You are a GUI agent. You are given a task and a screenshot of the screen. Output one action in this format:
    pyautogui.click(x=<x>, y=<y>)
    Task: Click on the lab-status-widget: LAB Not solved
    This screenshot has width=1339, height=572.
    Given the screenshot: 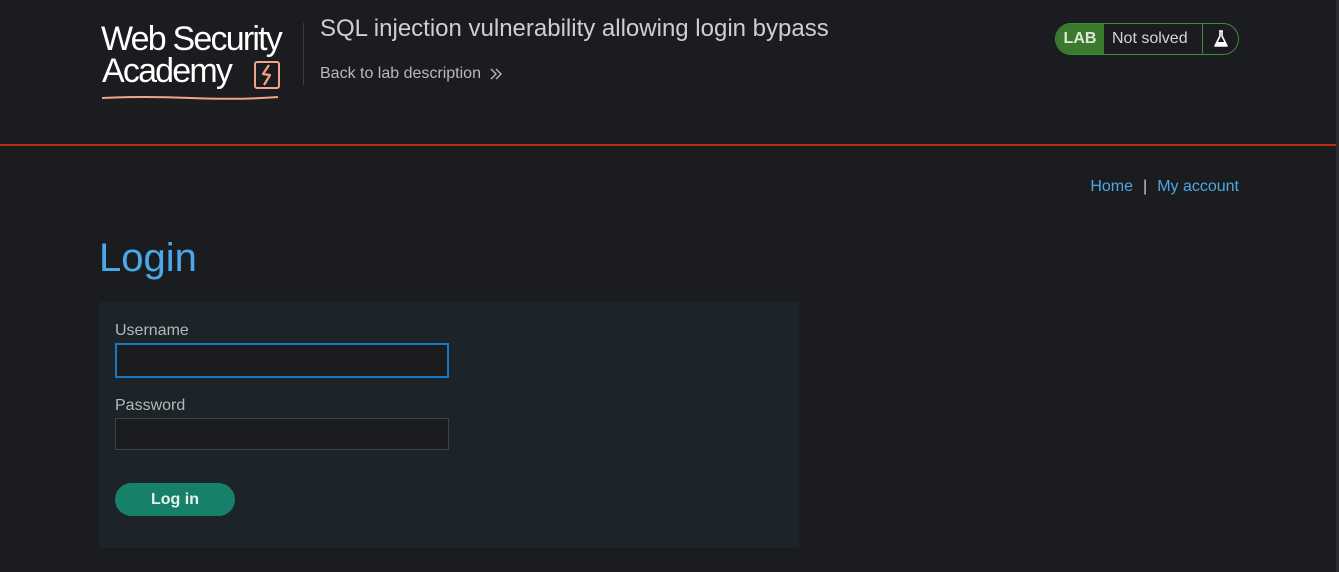 What is the action you would take?
    pyautogui.click(x=1147, y=39)
    